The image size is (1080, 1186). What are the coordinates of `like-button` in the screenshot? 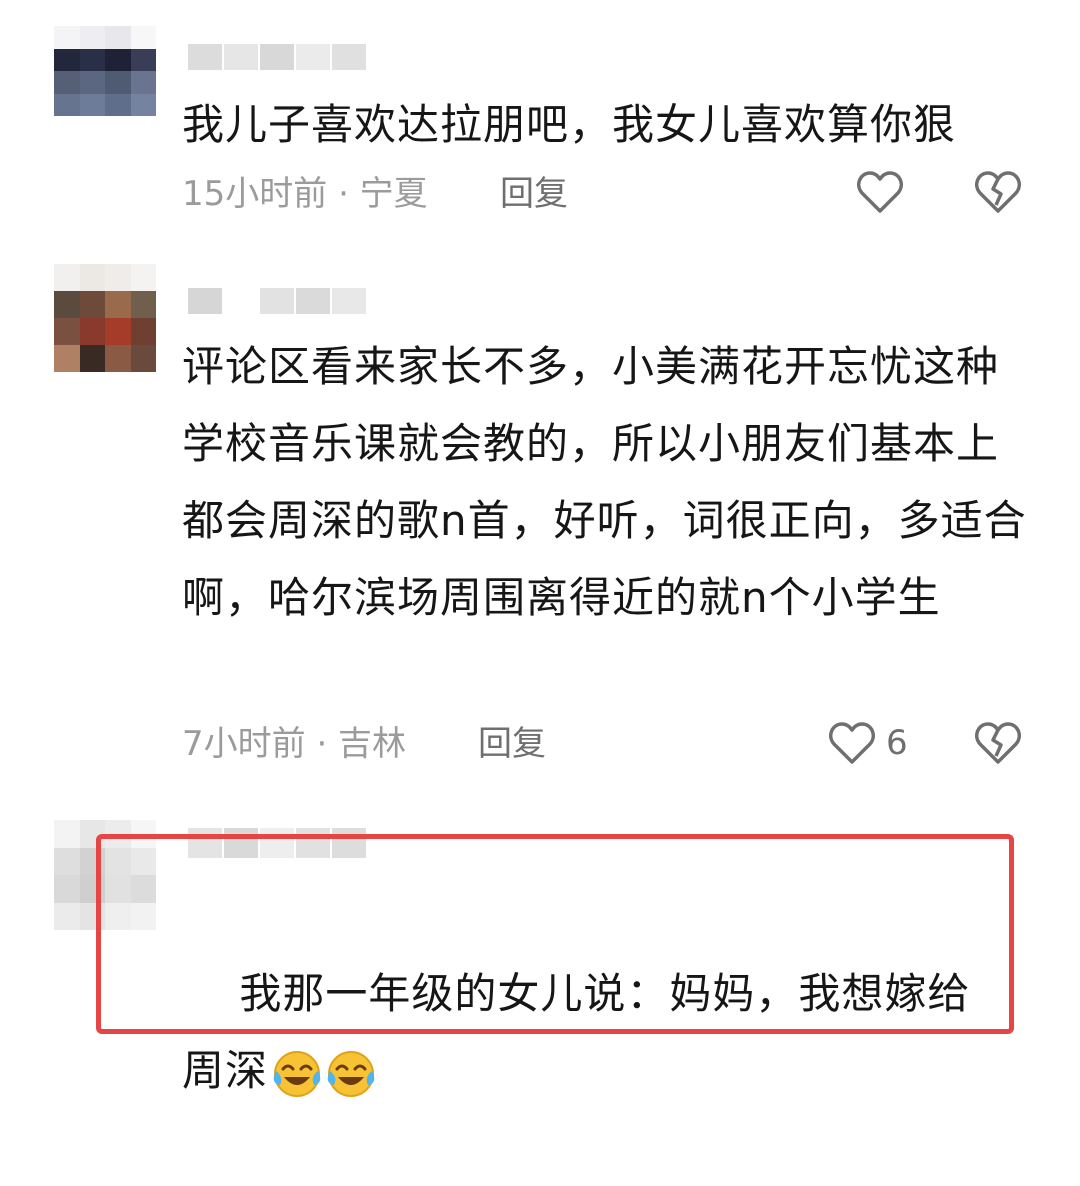 It's located at (880, 192).